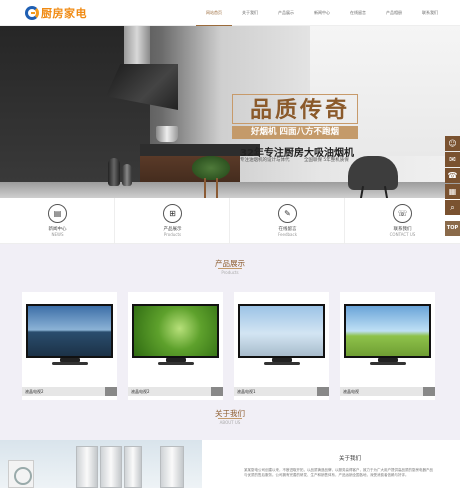 Image resolution: width=460 pixels, height=488 pixels. I want to click on phone-icon: ☏, so click(402, 213).